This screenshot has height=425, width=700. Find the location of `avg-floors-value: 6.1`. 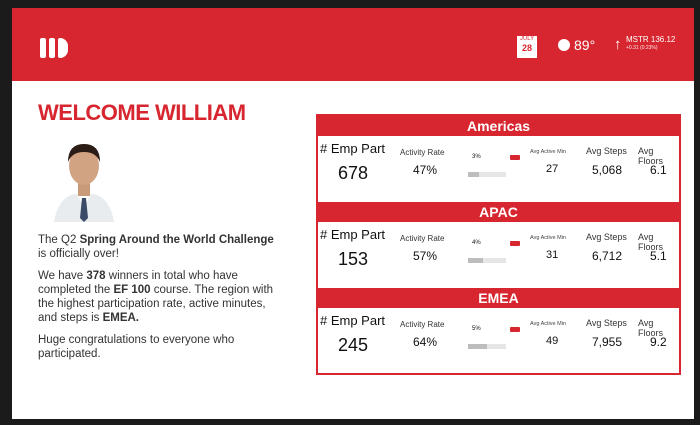

avg-floors-value: 6.1 is located at coordinates (658, 170).